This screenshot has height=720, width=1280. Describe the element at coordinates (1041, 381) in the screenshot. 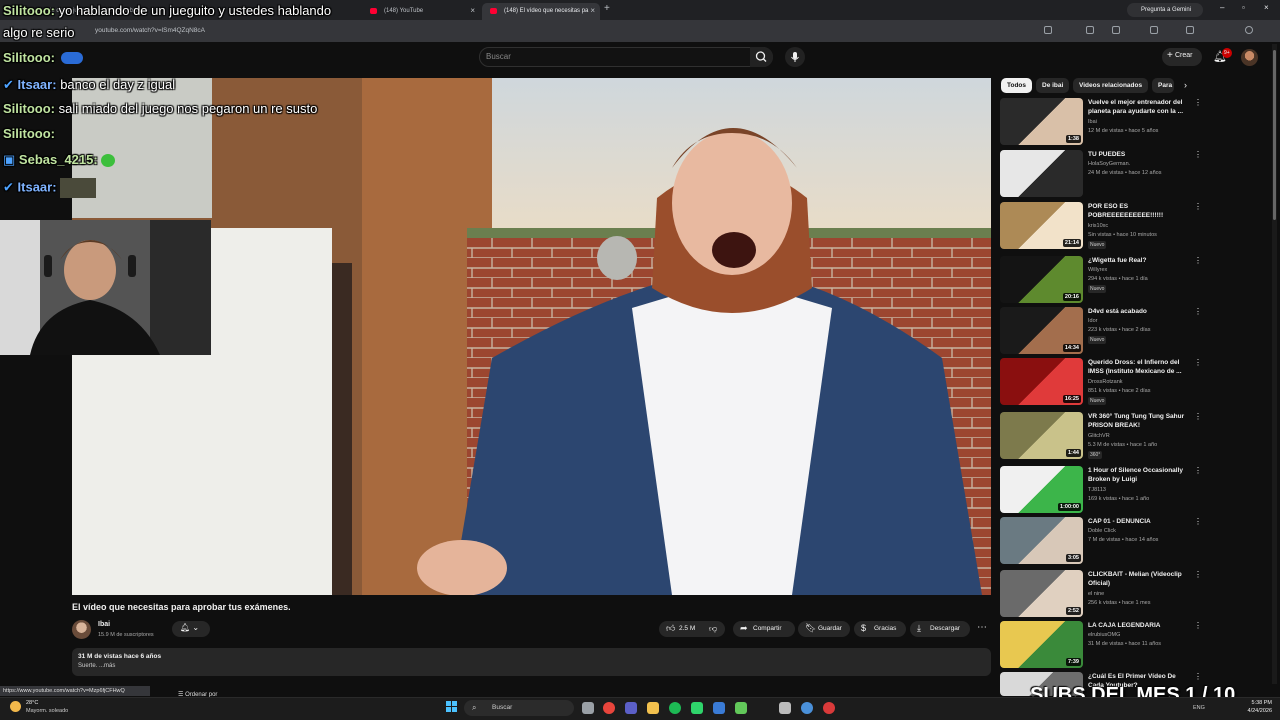

I see `video-thumbnail: 16:25` at that location.